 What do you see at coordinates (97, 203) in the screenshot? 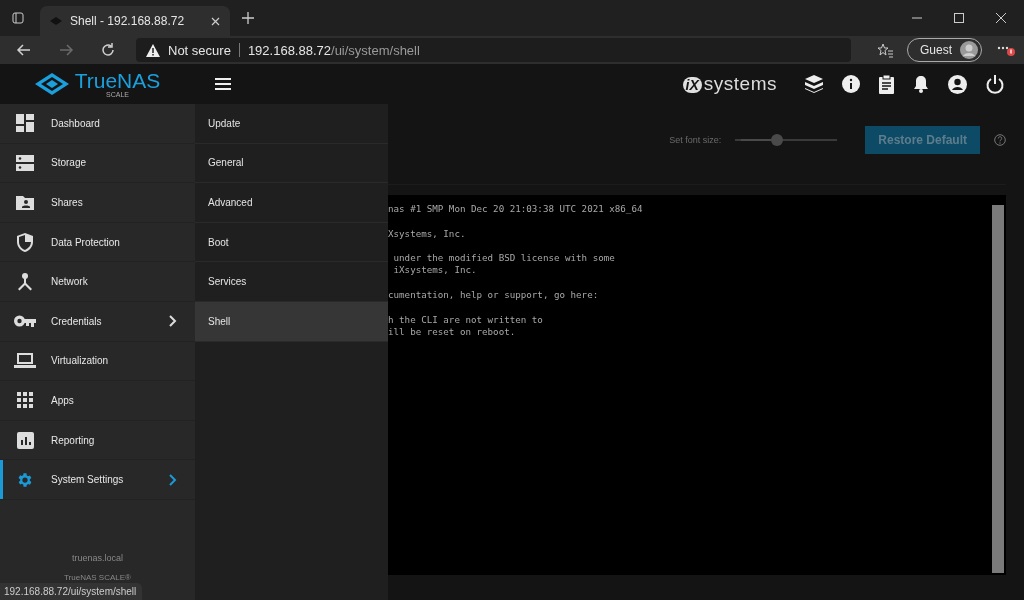
I see `sidebar-item: Shares` at bounding box center [97, 203].